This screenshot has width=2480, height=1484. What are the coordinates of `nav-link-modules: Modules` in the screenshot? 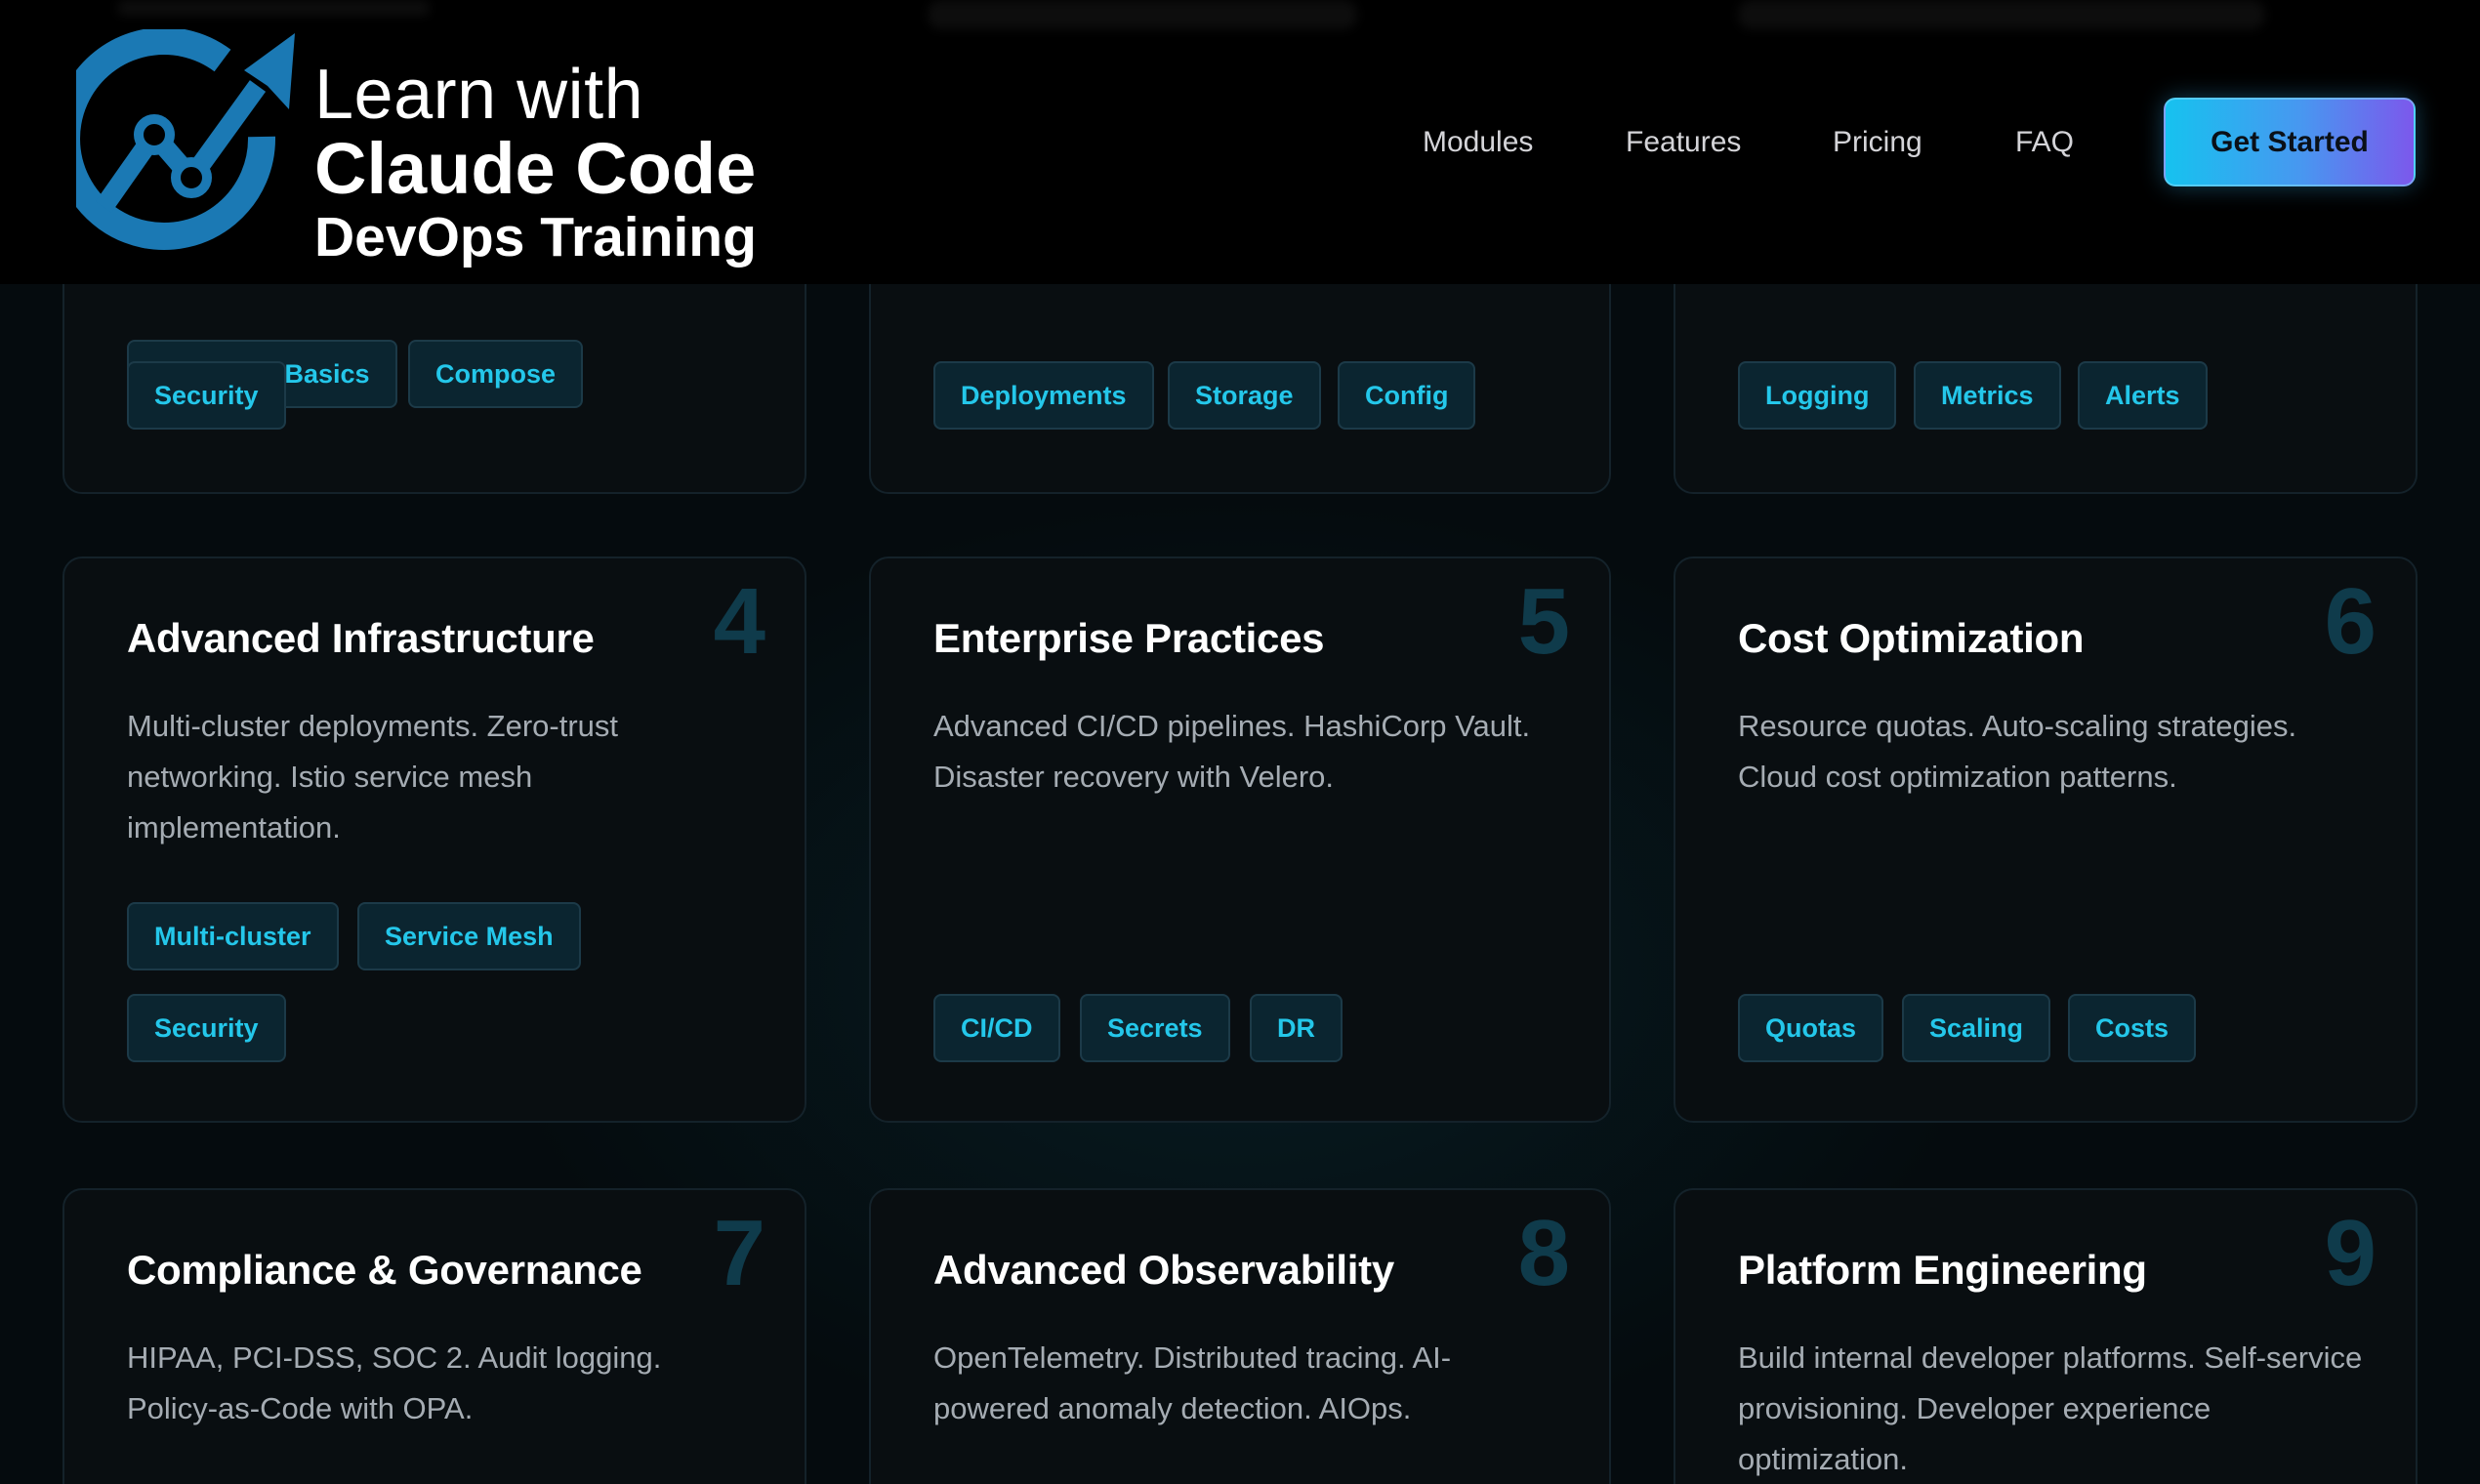 It's located at (1478, 143).